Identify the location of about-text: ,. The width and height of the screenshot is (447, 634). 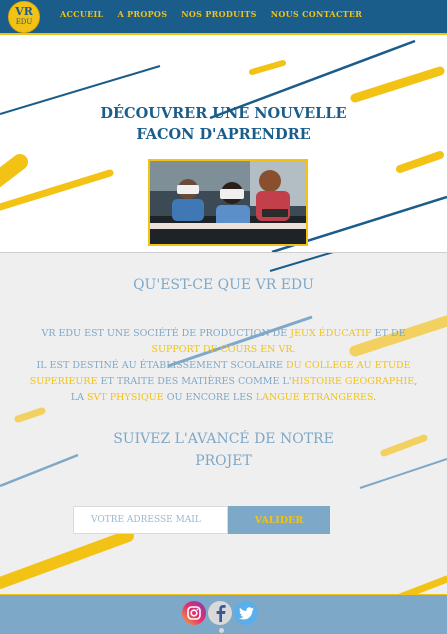
(416, 381).